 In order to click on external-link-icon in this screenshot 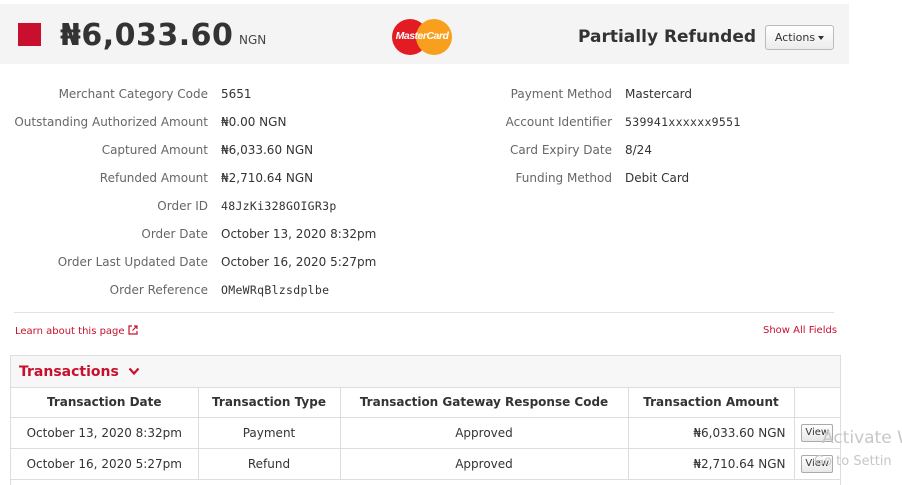, I will do `click(133, 330)`.